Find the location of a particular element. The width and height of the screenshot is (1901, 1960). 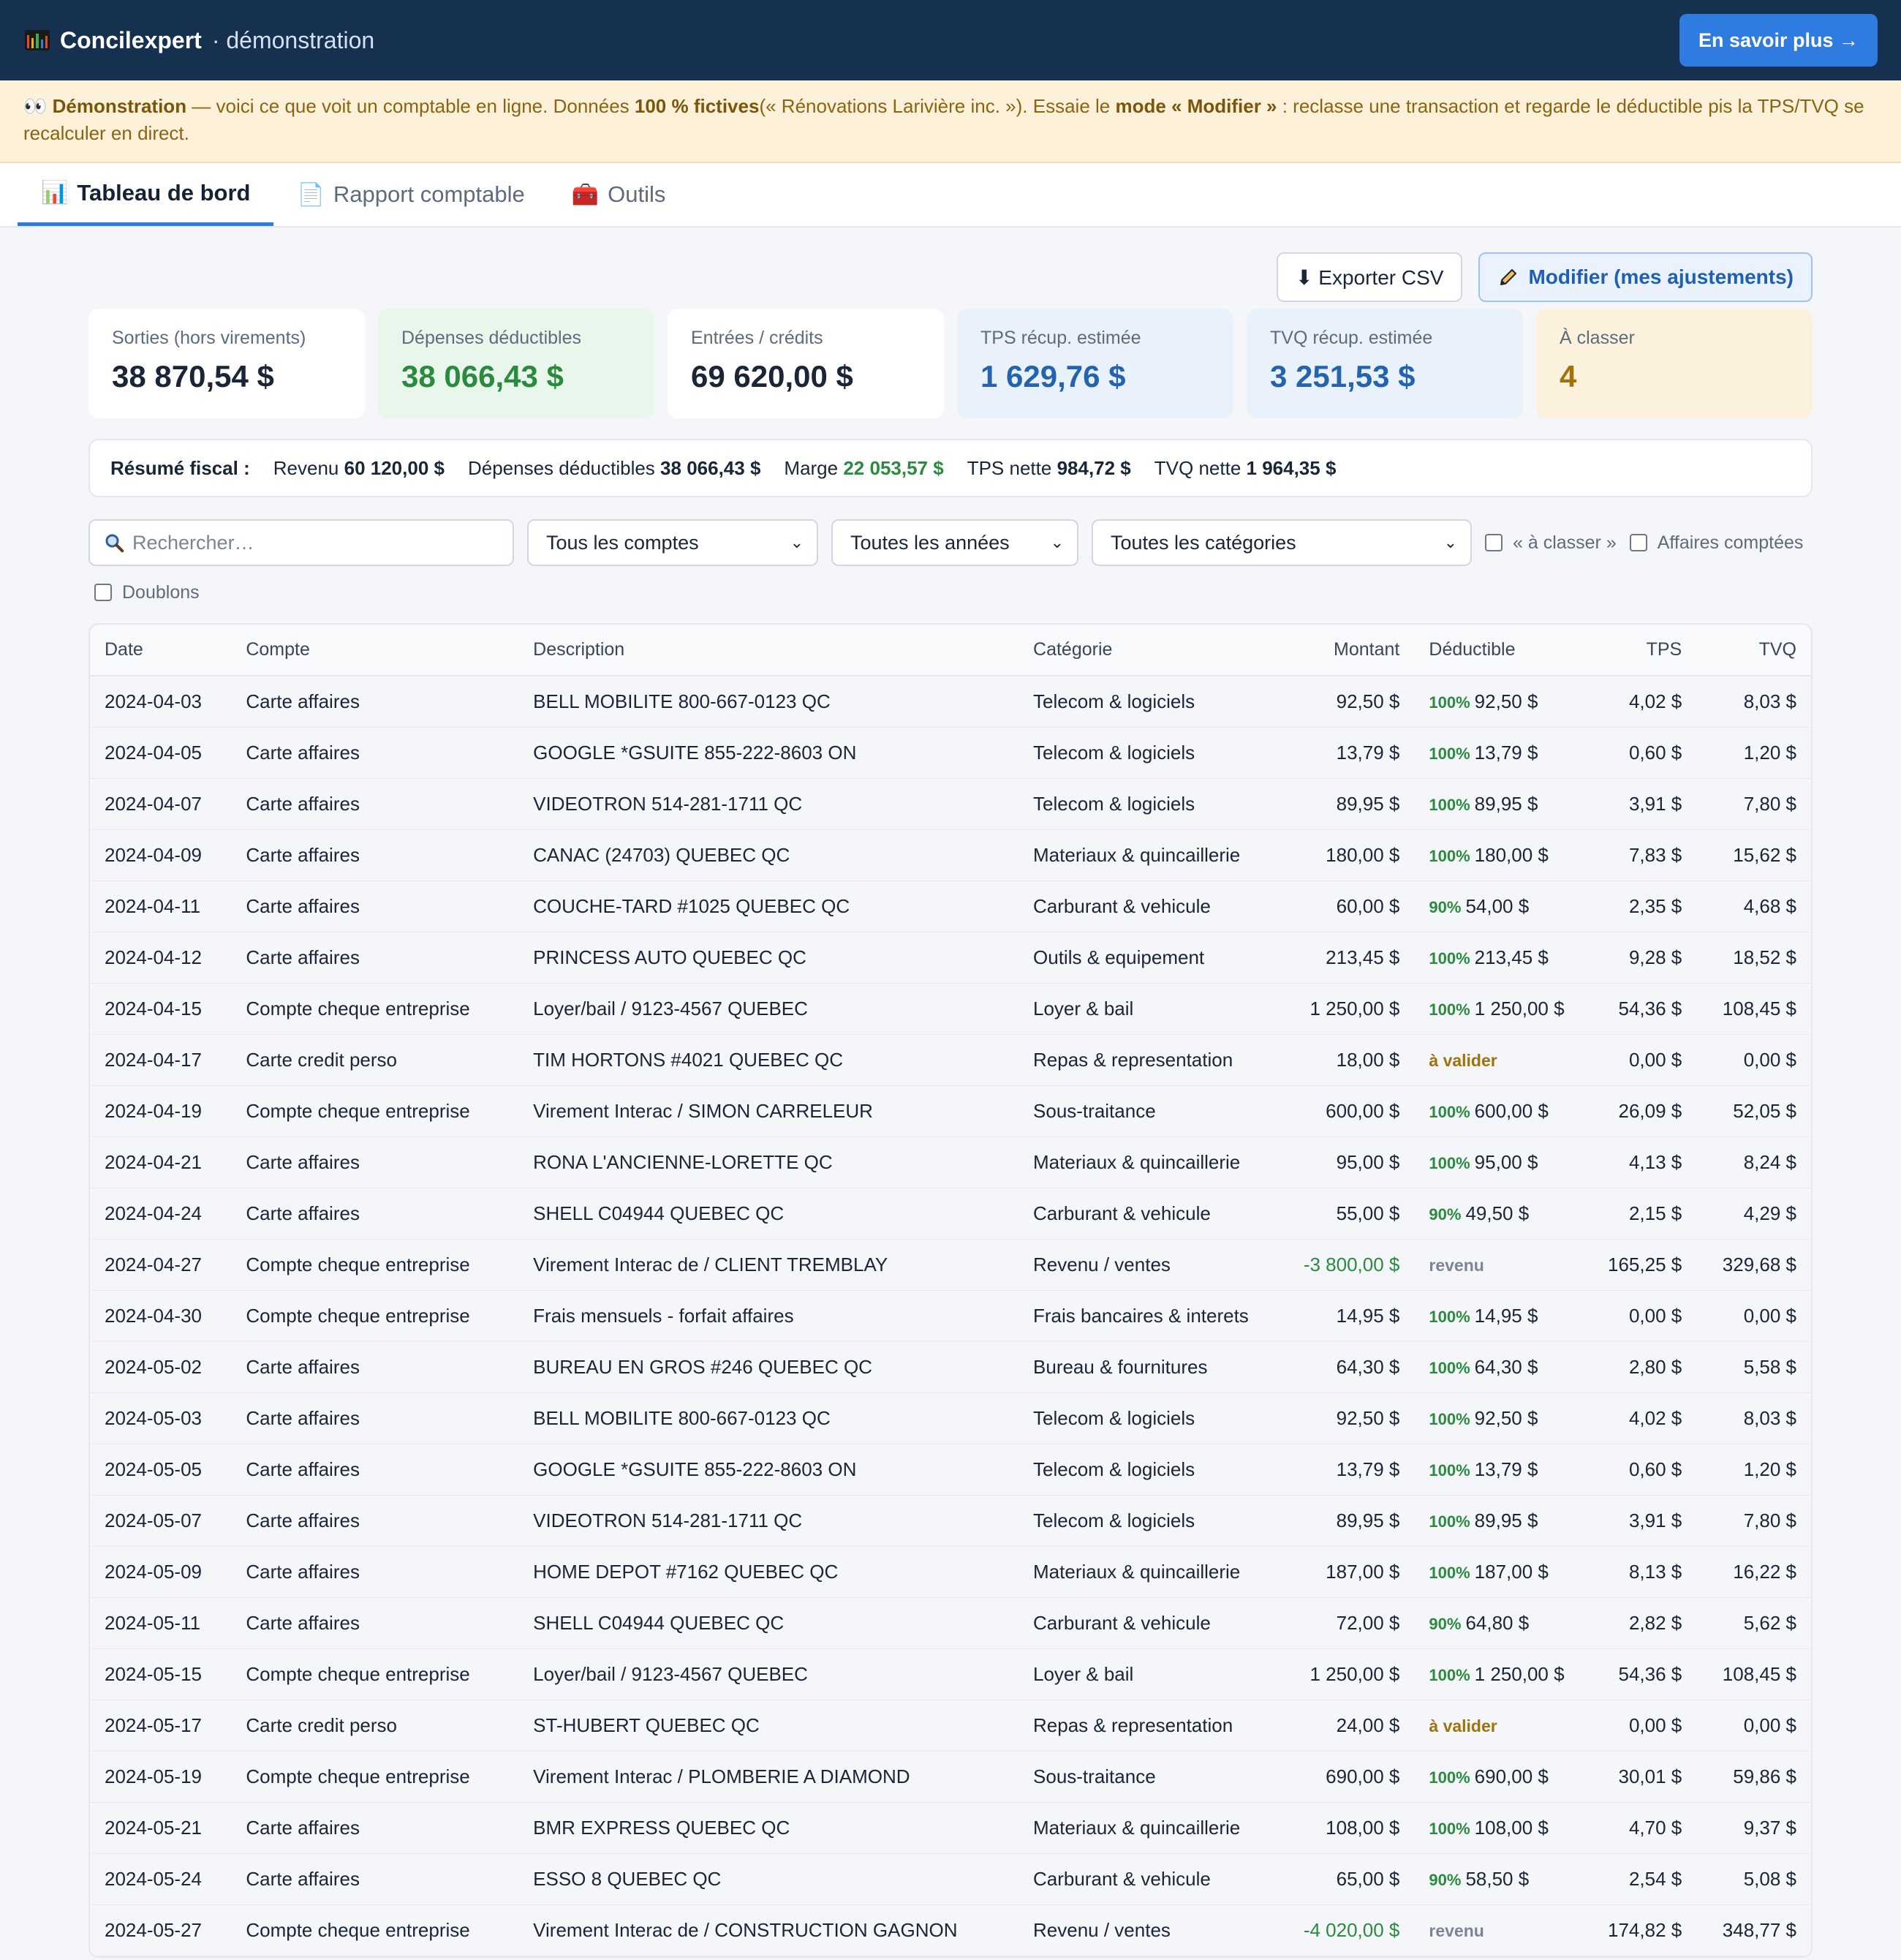

col-description: Description is located at coordinates (768, 650).